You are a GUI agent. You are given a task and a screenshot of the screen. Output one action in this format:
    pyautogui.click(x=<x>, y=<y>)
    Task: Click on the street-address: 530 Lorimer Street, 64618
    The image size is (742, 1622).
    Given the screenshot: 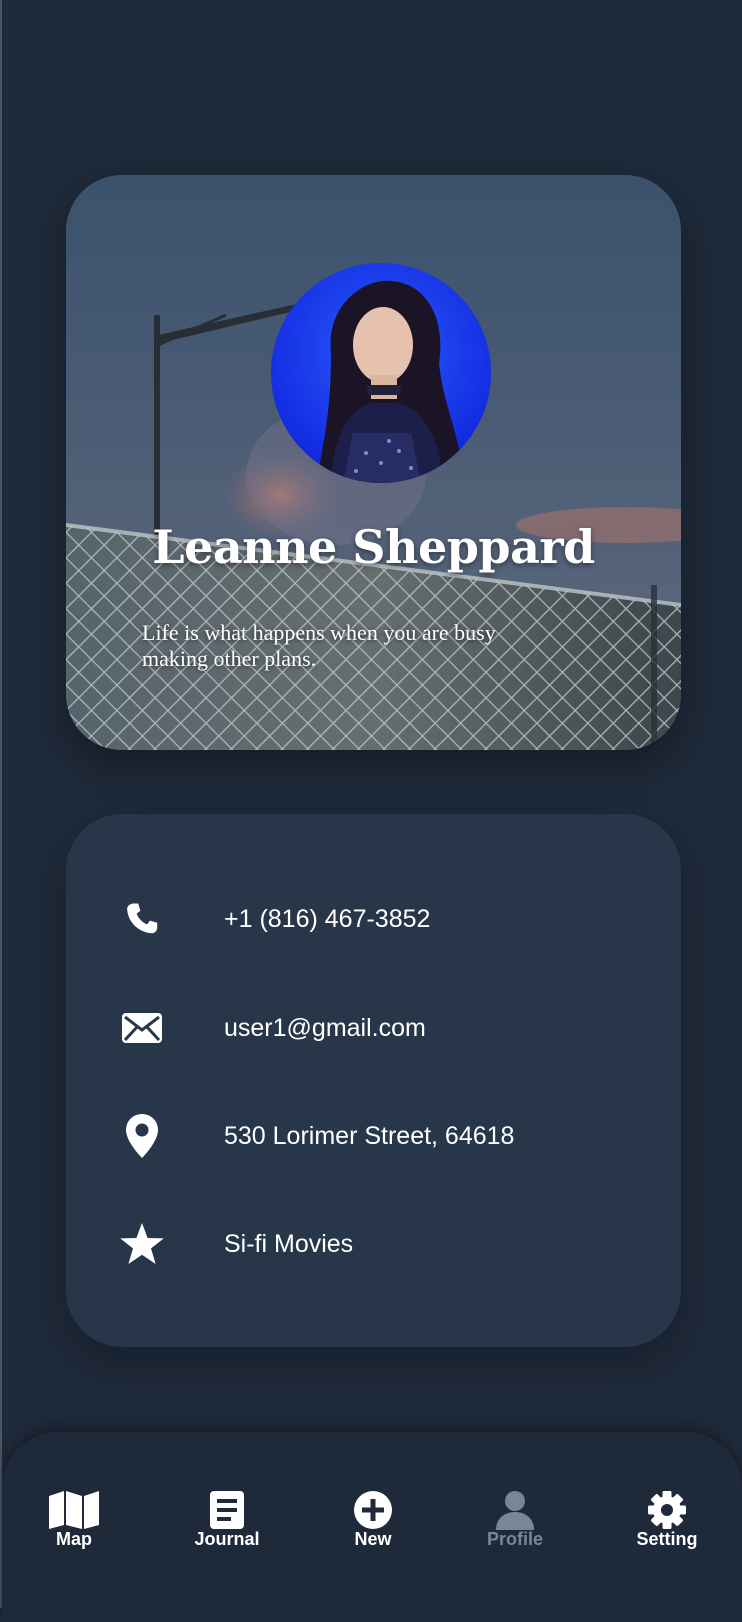 What is the action you would take?
    pyautogui.click(x=369, y=1135)
    